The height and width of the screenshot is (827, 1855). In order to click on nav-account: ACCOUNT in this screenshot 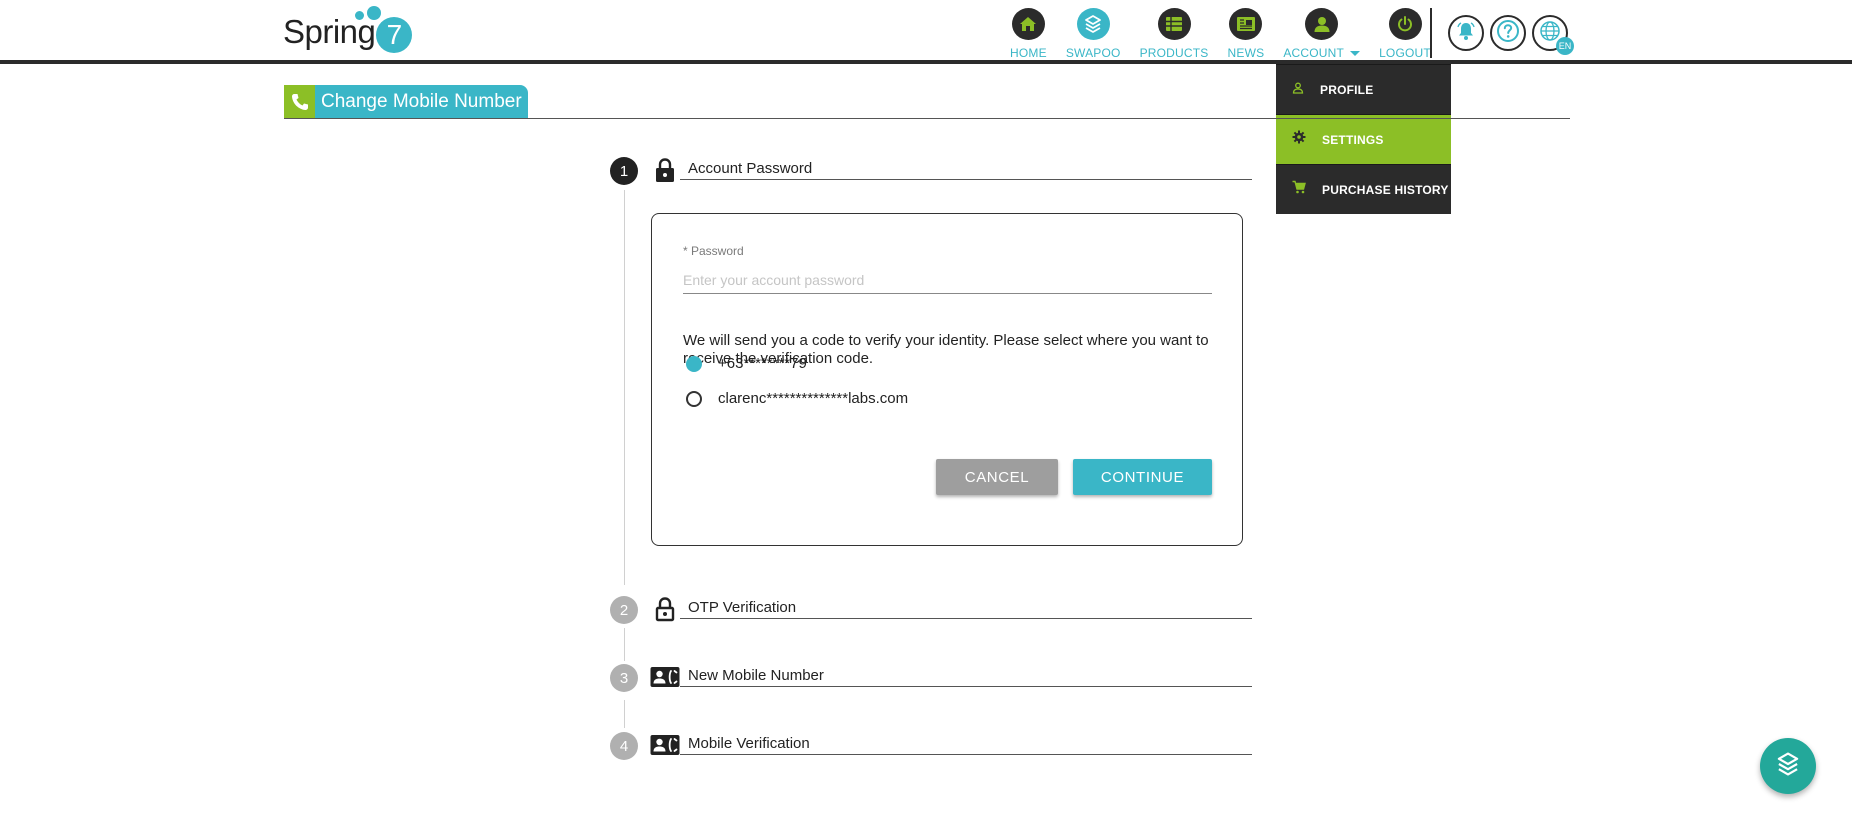, I will do `click(1322, 34)`.